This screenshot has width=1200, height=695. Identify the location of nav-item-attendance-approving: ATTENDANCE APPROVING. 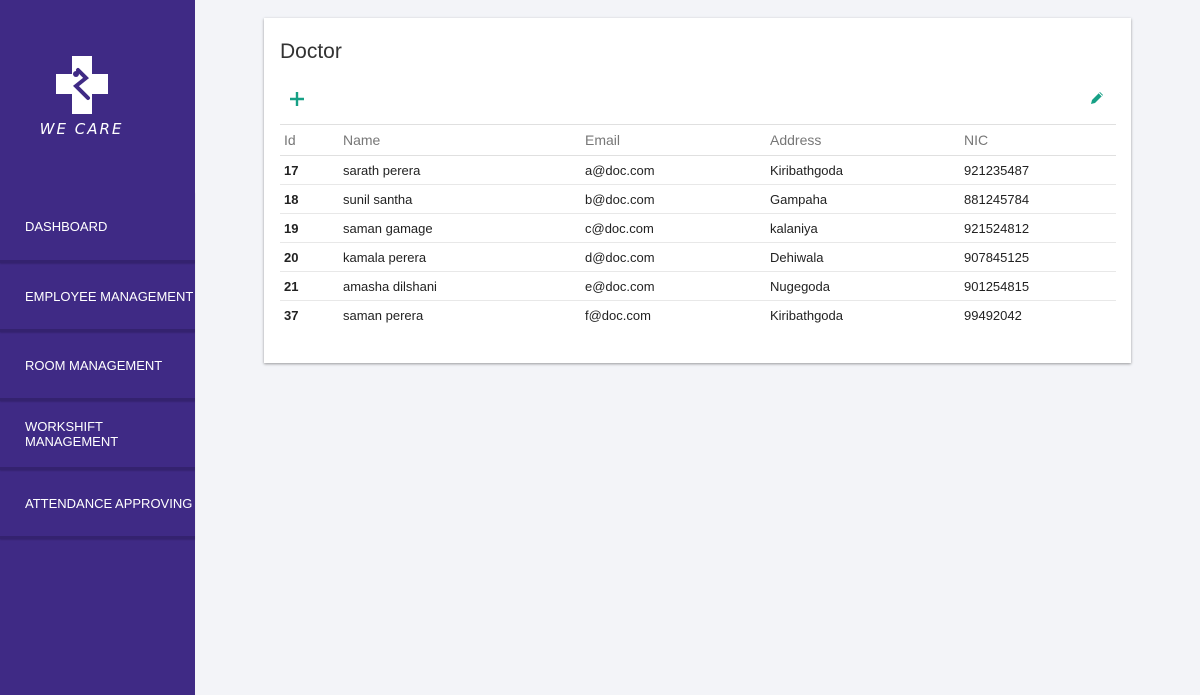
(97, 504).